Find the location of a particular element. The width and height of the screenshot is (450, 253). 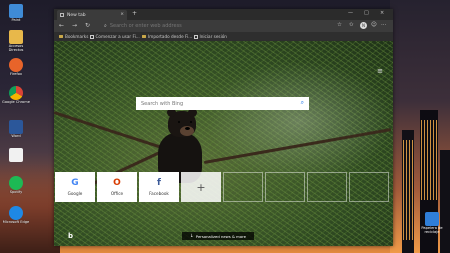

tab-new-tab: New tab × is located at coordinates (92, 15).